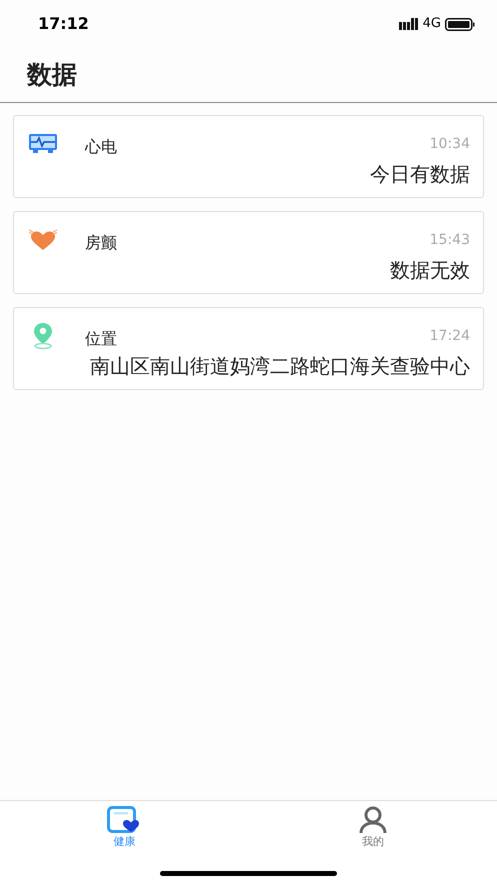 This screenshot has width=497, height=883. Describe the element at coordinates (280, 366) in the screenshot. I see `card-value: 南山区南山街道妈湾二路蛇口海关查验中心` at that location.